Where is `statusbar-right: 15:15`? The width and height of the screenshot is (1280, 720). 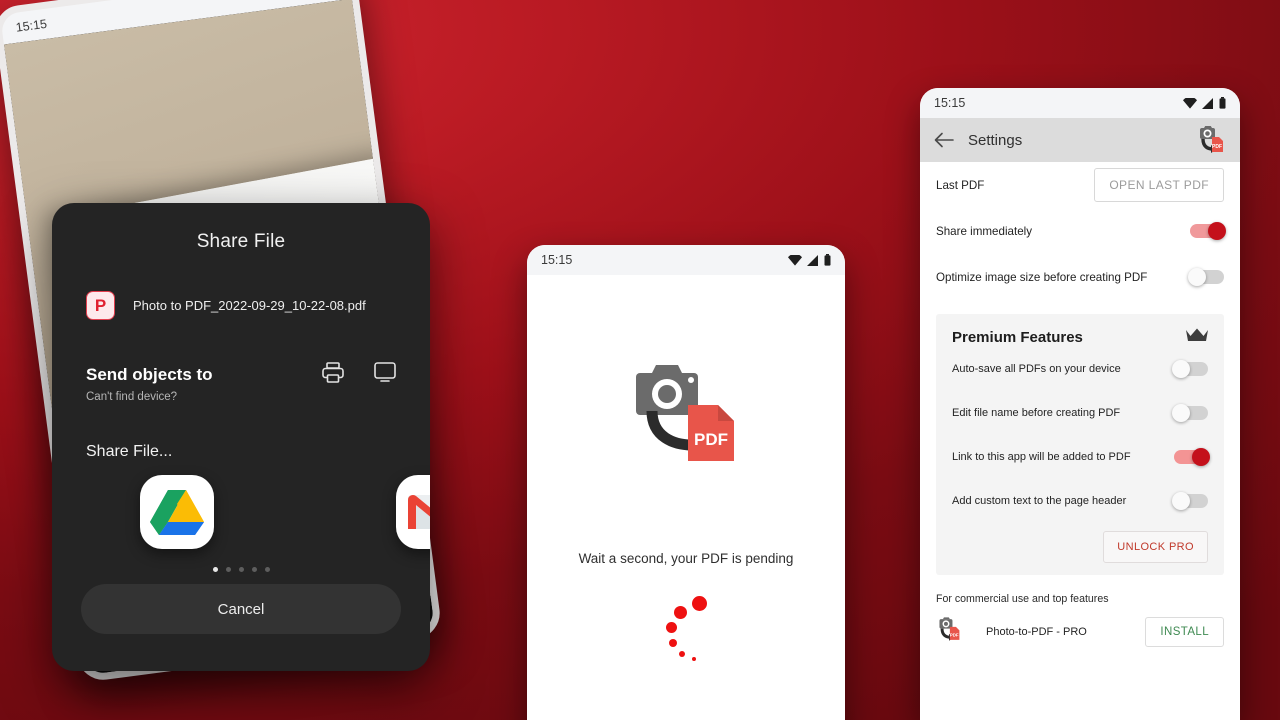 statusbar-right: 15:15 is located at coordinates (1080, 103).